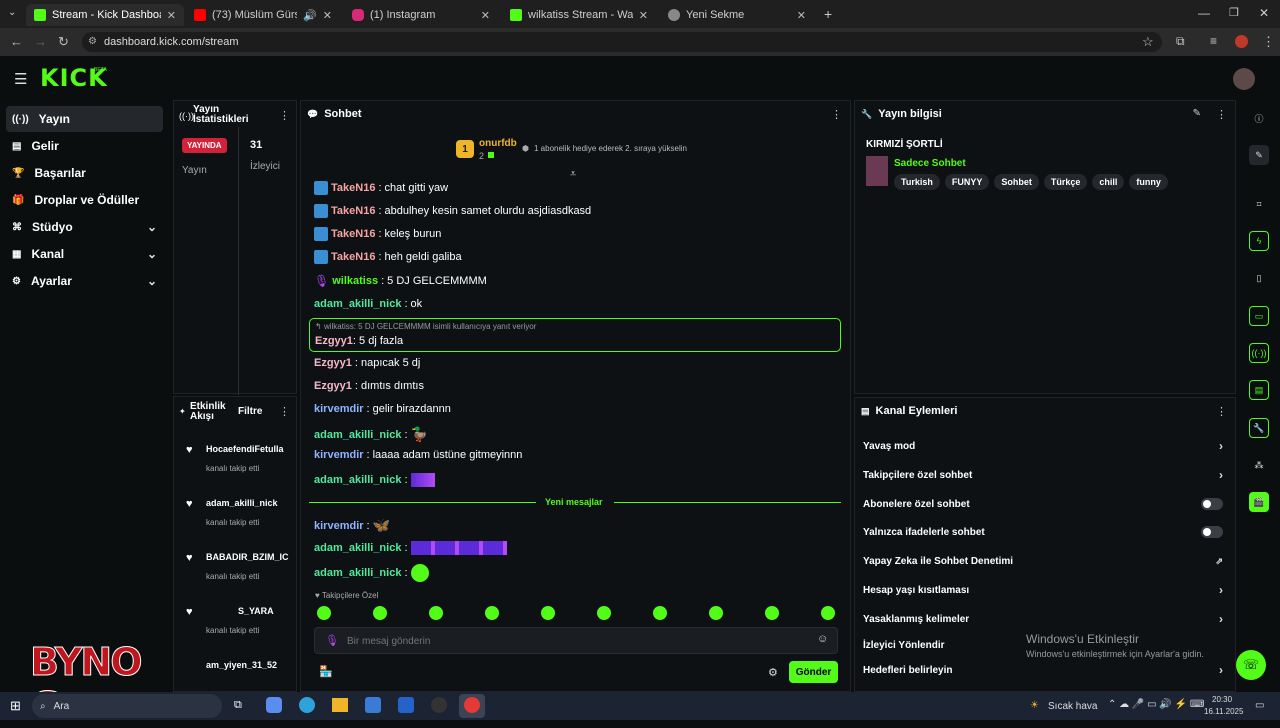 The width and height of the screenshot is (1280, 728). Describe the element at coordinates (1072, 706) in the screenshot. I see `weather-label: Sıcak hava` at that location.